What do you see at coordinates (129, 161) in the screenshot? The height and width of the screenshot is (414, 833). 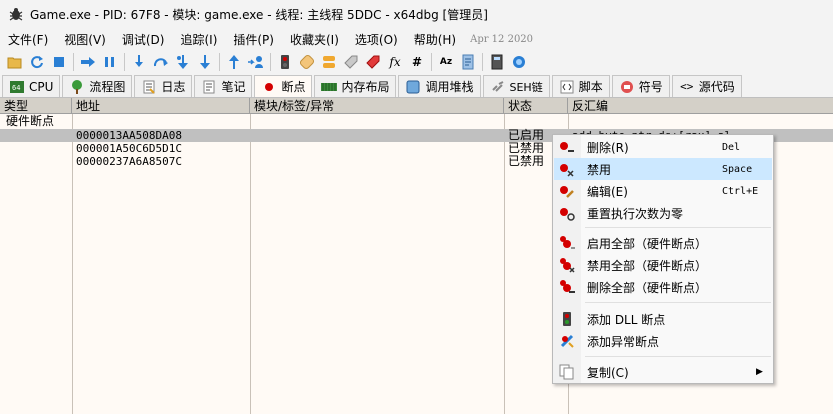 I see `row-address: 00000237A6A8507C` at bounding box center [129, 161].